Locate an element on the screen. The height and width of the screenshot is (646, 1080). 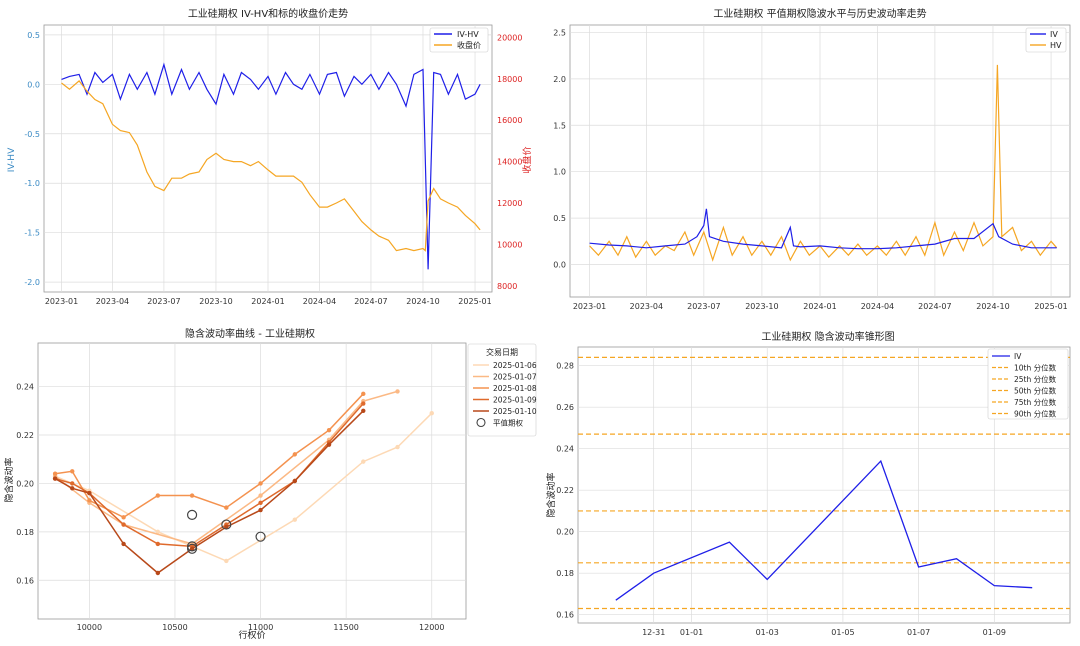
x-tick-label: 2023-10 is located at coordinates (215, 301).